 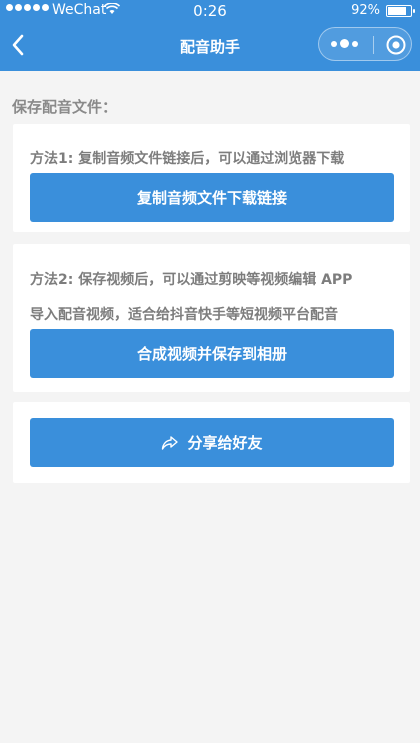 What do you see at coordinates (170, 442) in the screenshot?
I see `share-arrow-icon` at bounding box center [170, 442].